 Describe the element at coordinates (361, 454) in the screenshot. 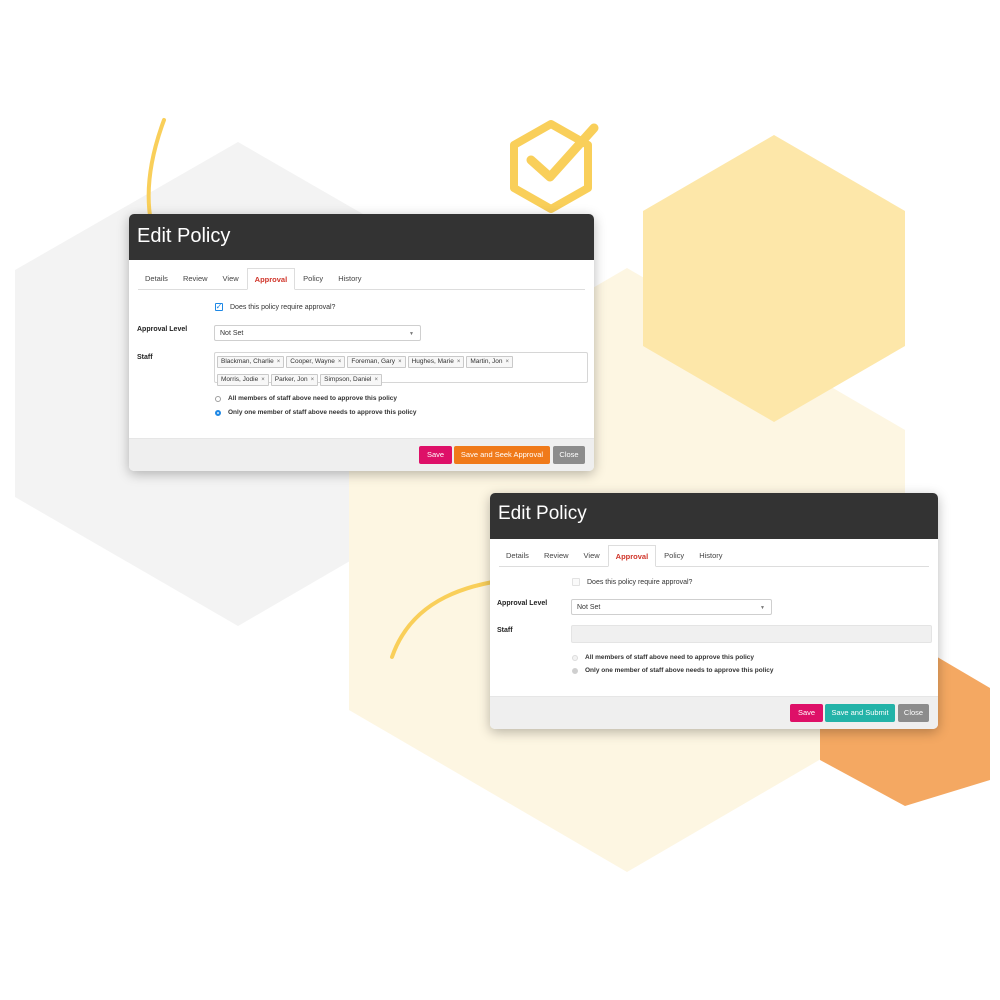

I see `dialog-footer: Save Save and Seek Approval Close` at that location.